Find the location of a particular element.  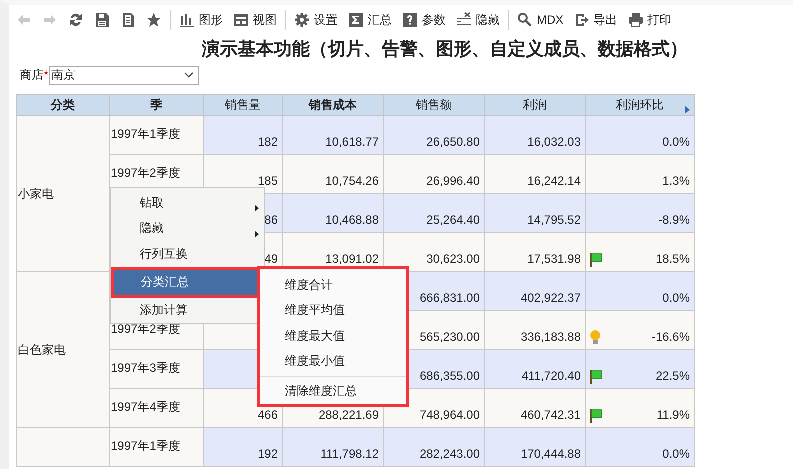

save-icon is located at coordinates (102, 20).